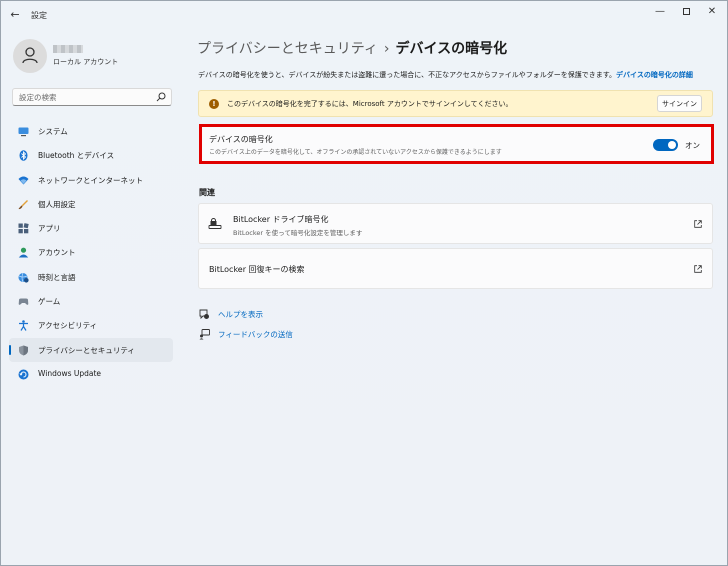 The image size is (728, 566). What do you see at coordinates (692, 145) in the screenshot?
I see `toggle-state-label: オン` at bounding box center [692, 145].